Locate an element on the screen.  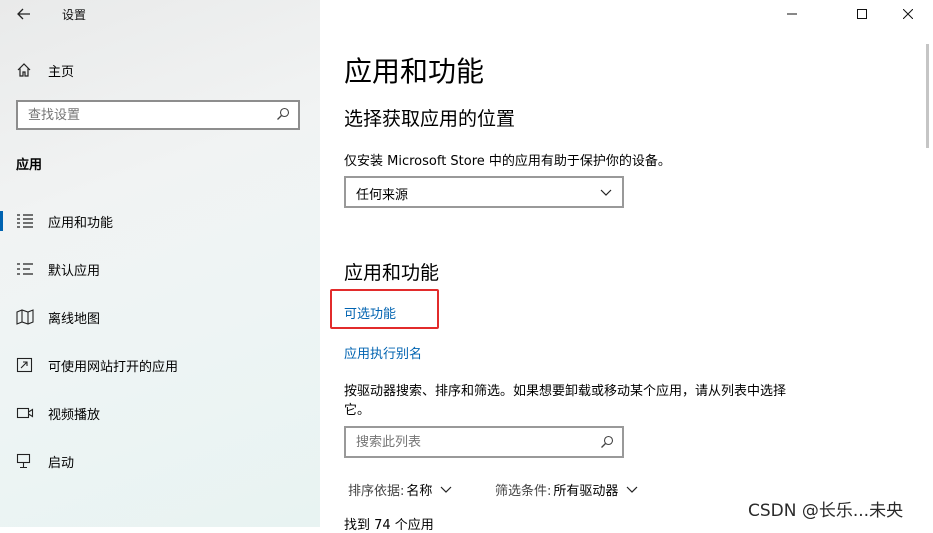
optional-features-link: 可选功能 is located at coordinates (370, 312).